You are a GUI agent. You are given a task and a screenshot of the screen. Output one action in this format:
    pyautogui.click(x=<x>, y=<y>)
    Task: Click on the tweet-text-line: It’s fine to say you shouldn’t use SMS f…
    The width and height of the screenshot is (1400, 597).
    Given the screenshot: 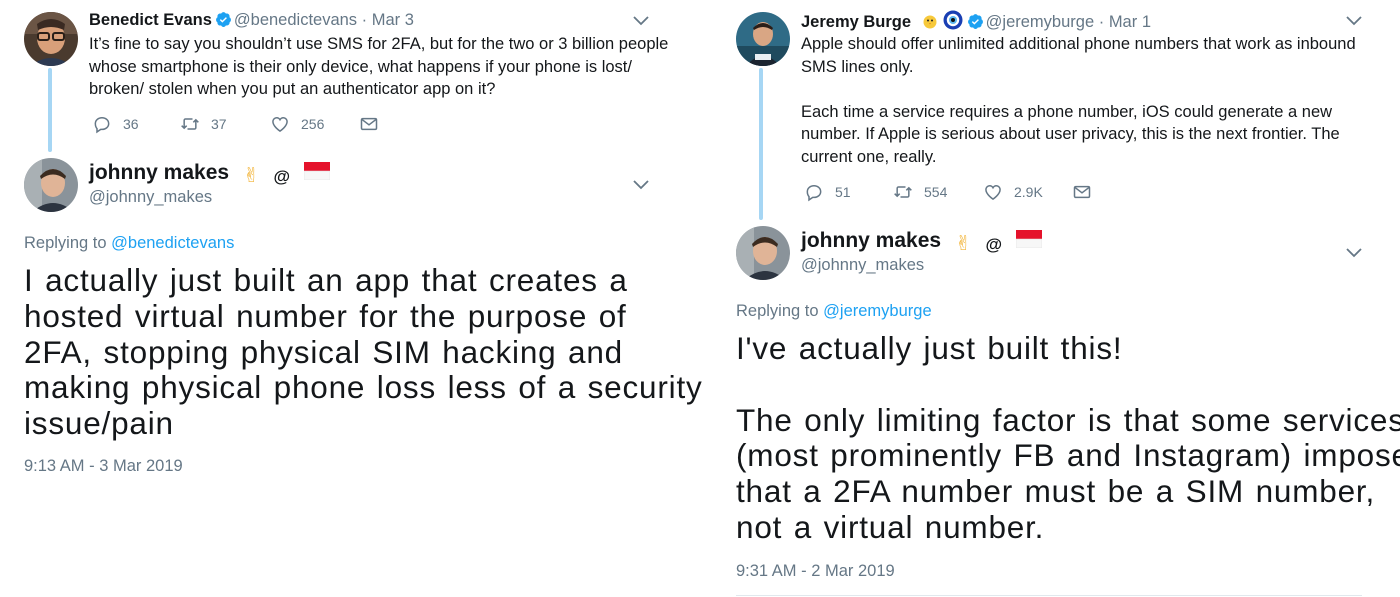 What is the action you would take?
    pyautogui.click(x=379, y=44)
    